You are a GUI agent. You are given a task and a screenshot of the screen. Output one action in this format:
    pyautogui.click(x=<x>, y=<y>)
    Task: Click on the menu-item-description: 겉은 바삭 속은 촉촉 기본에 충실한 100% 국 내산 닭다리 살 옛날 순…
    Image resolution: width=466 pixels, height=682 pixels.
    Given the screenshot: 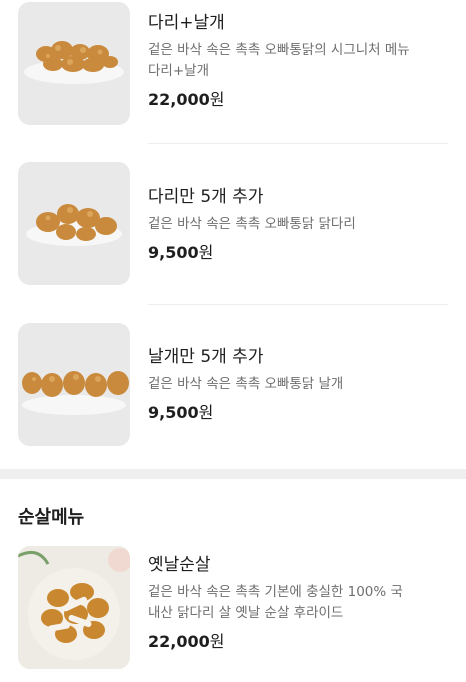 What is the action you would take?
    pyautogui.click(x=299, y=603)
    